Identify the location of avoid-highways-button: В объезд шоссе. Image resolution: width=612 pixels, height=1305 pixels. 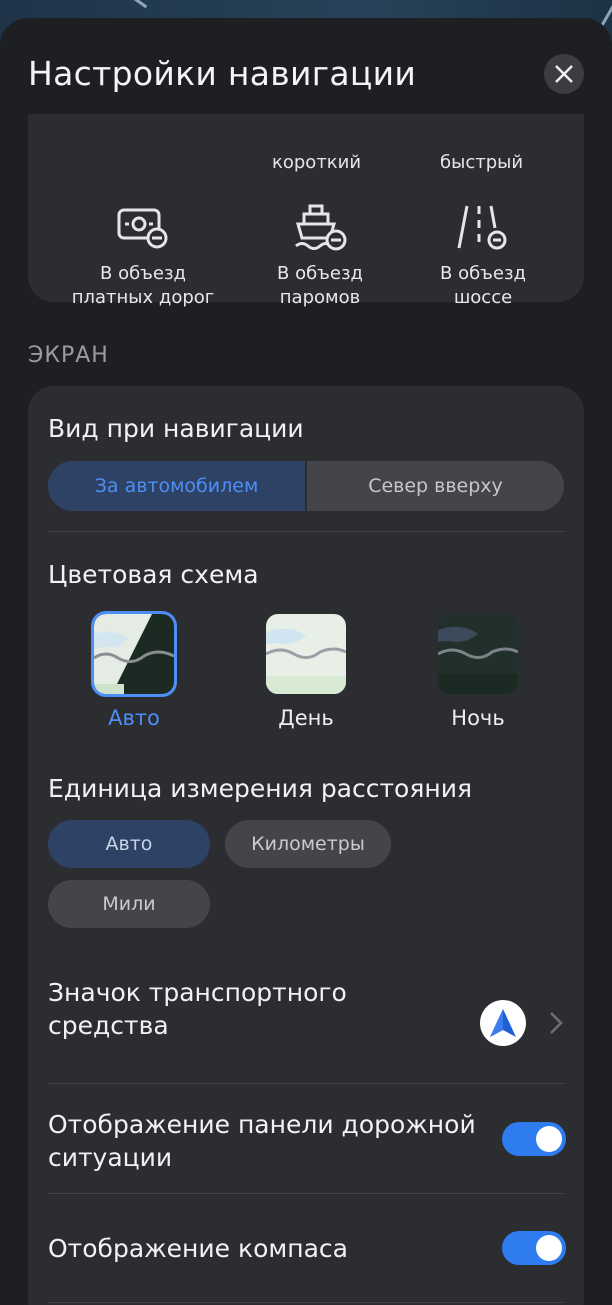
(483, 256).